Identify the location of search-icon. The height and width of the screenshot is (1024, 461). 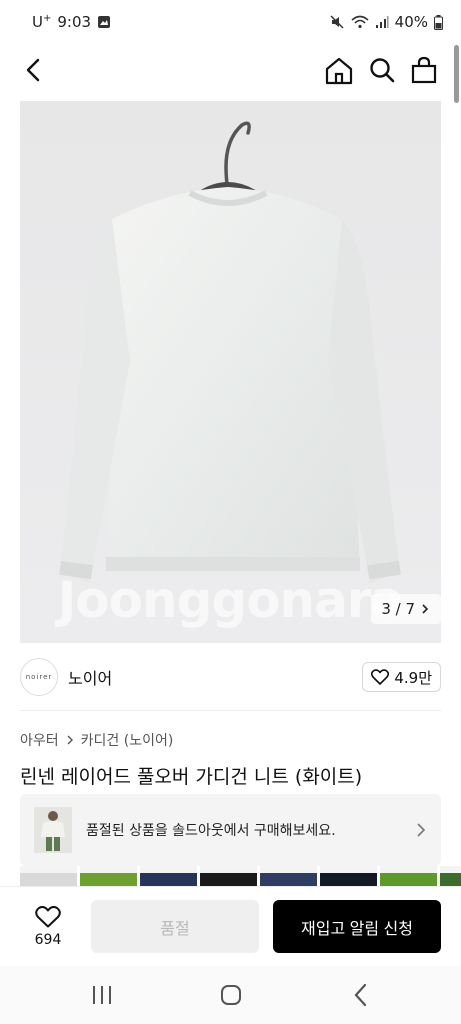
(382, 70).